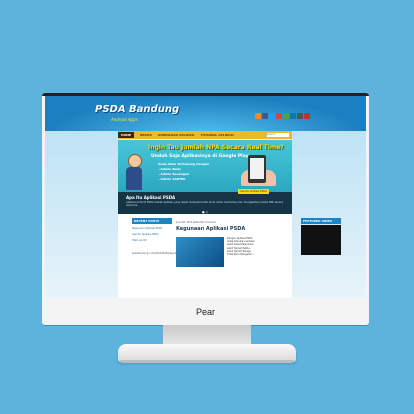 The width and height of the screenshot is (414, 414). Describe the element at coordinates (321, 221) in the screenshot. I see `sidebar-header: FEATURED VIDEO` at that location.